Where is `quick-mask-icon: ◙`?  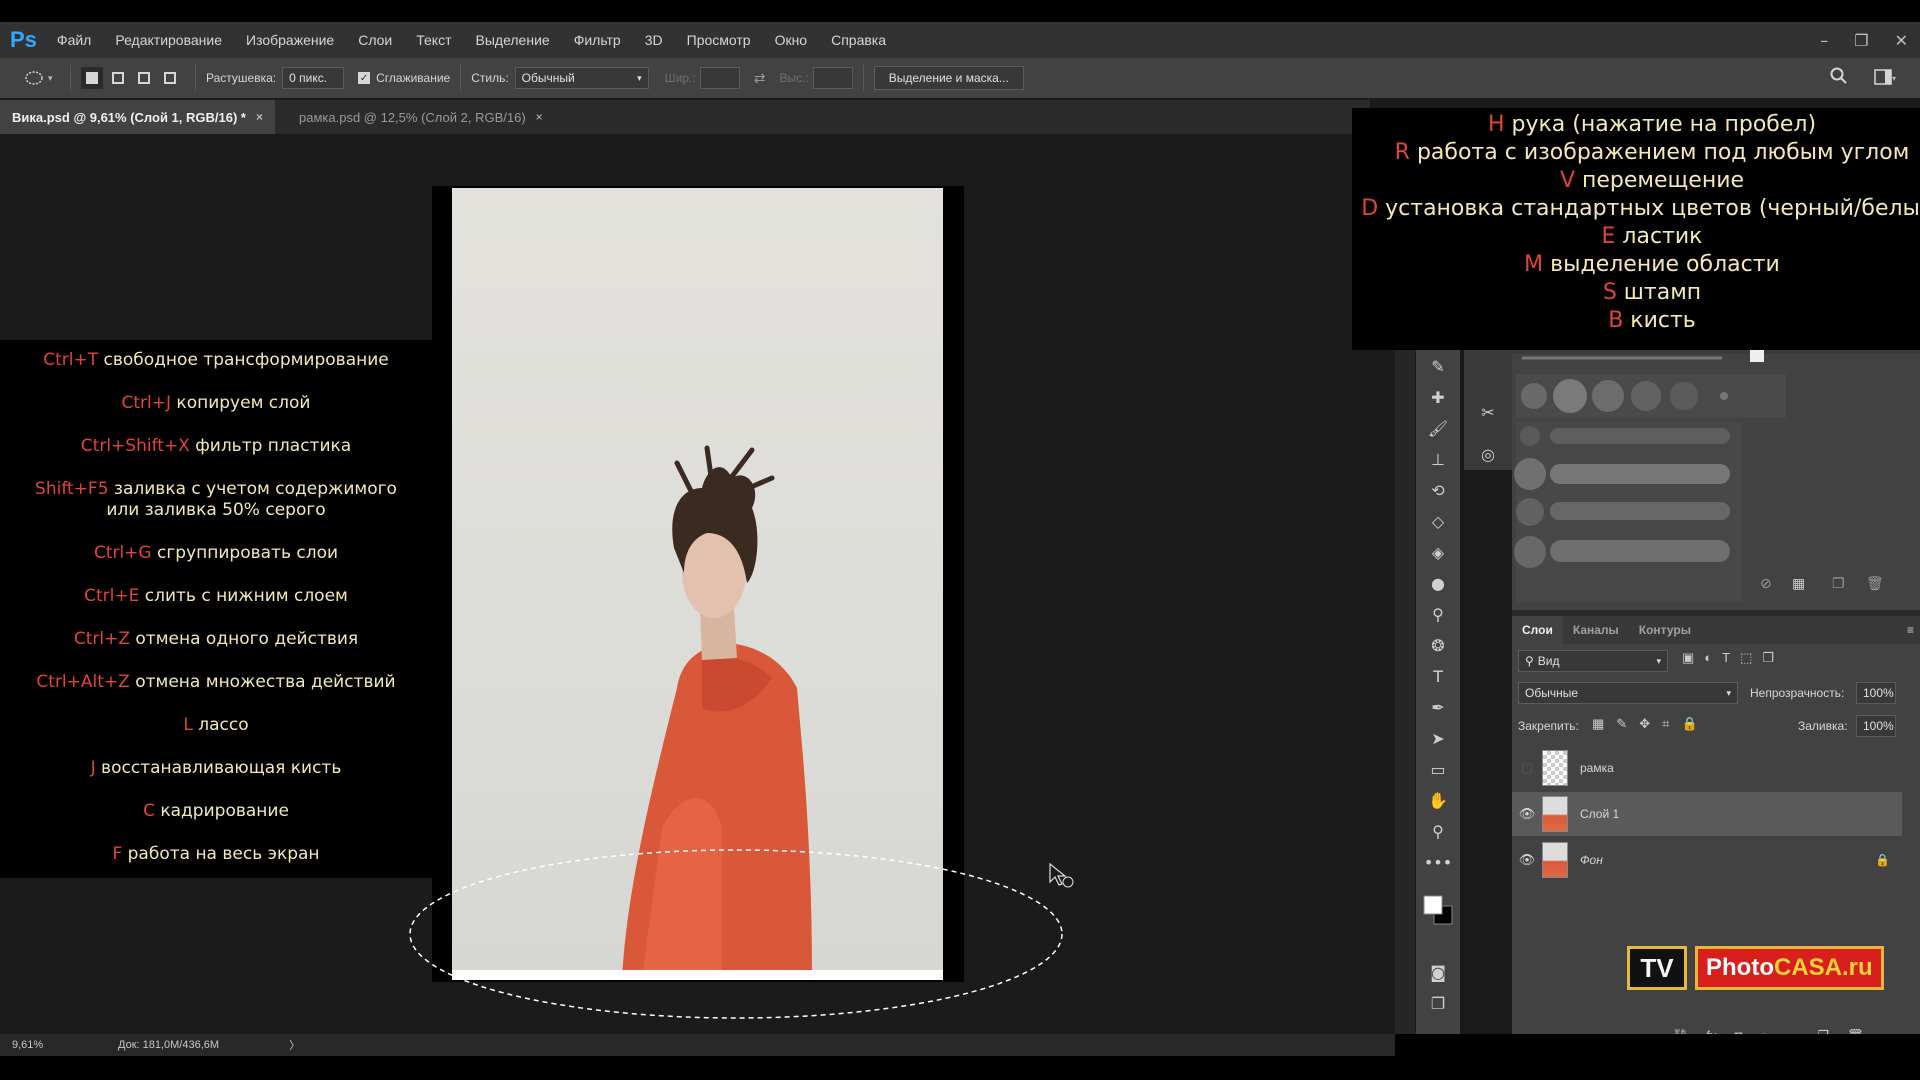
quick-mask-icon: ◙ is located at coordinates (1438, 972).